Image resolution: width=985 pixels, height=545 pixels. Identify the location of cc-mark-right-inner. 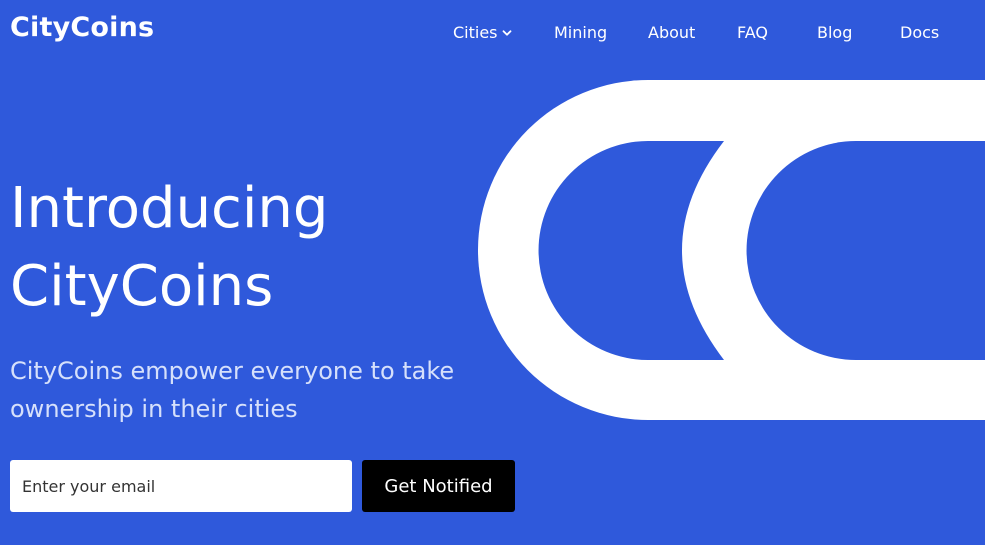
(865, 250).